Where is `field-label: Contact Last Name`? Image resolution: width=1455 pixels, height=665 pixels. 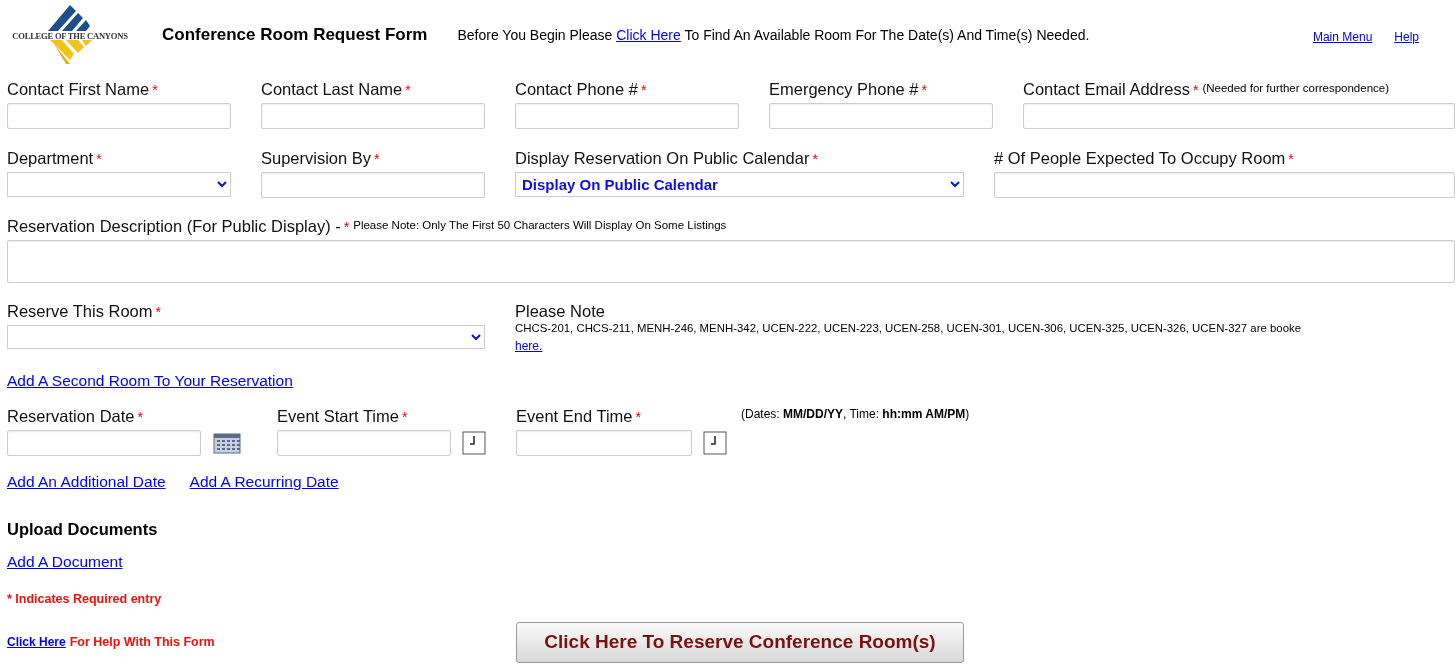 field-label: Contact Last Name is located at coordinates (332, 89).